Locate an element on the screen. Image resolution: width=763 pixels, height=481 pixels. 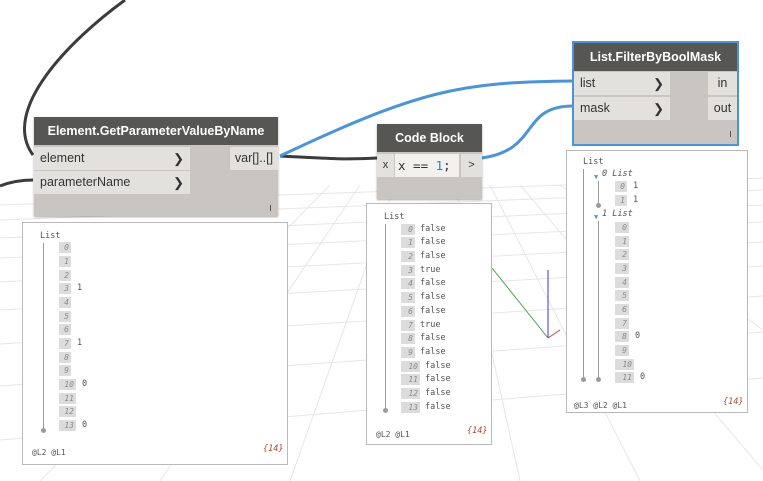
output-port-in: in is located at coordinates (722, 83).